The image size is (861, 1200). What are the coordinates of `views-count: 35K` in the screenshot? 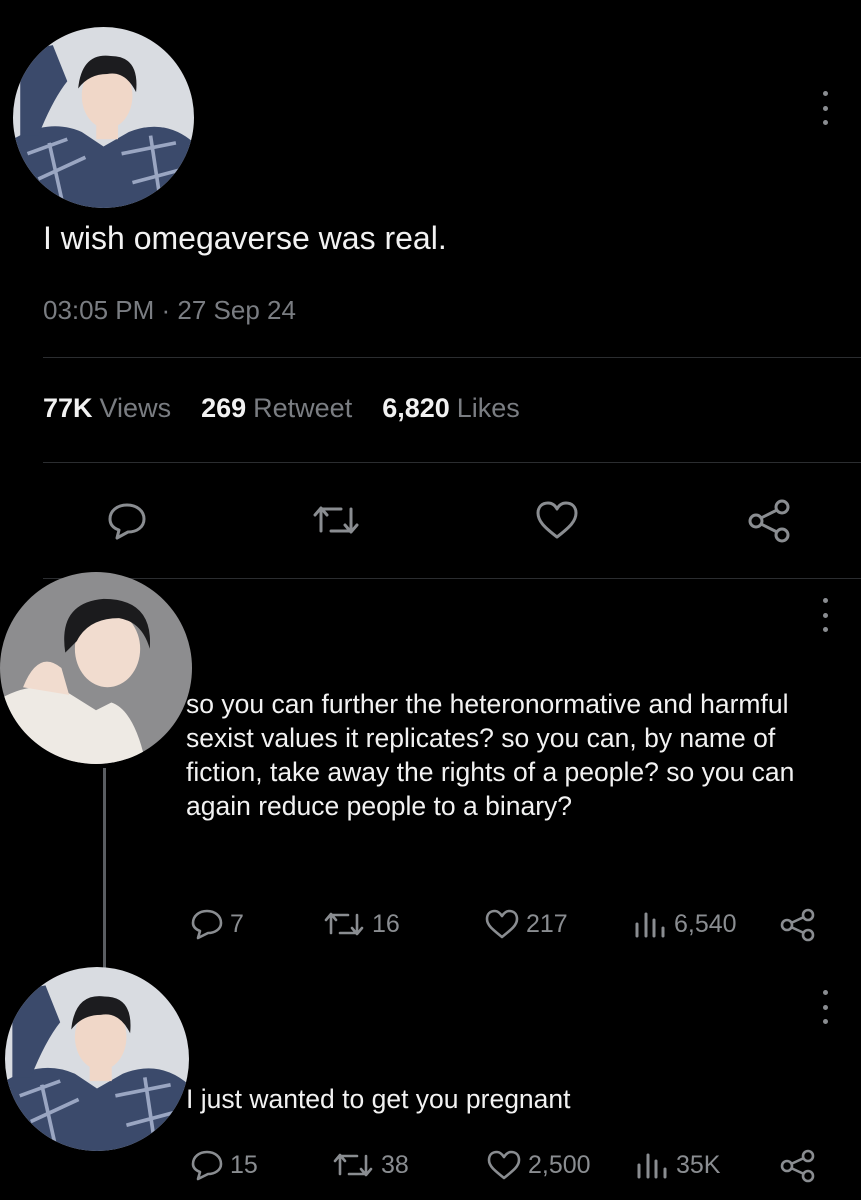 It's located at (698, 1164).